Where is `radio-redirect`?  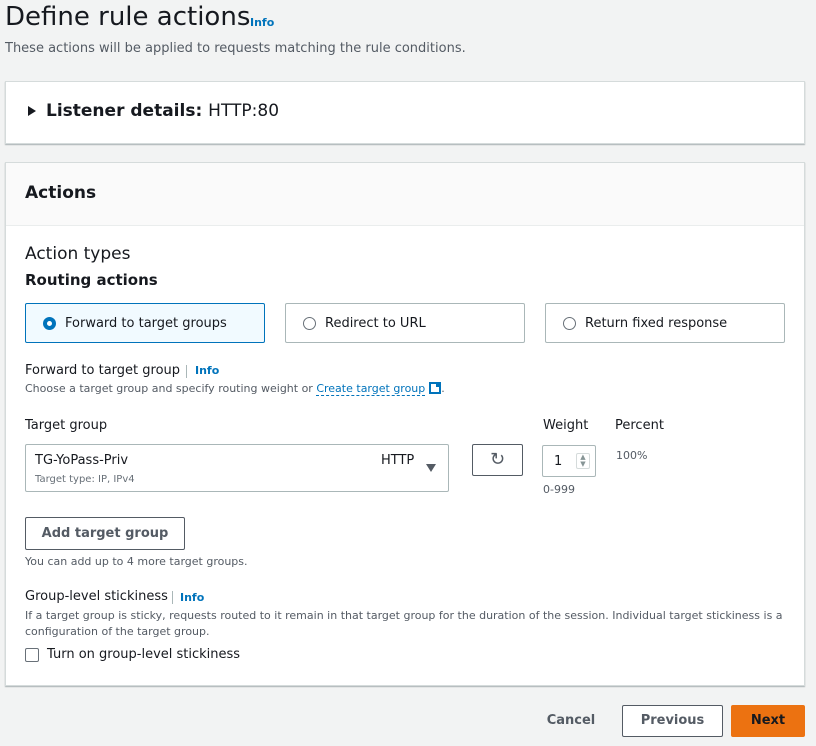
radio-redirect is located at coordinates (309, 323).